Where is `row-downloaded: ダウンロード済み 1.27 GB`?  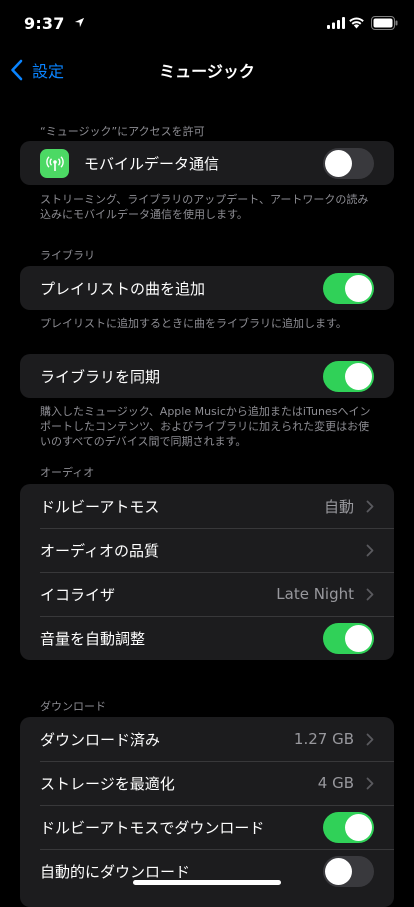 row-downloaded: ダウンロード済み 1.27 GB is located at coordinates (207, 739).